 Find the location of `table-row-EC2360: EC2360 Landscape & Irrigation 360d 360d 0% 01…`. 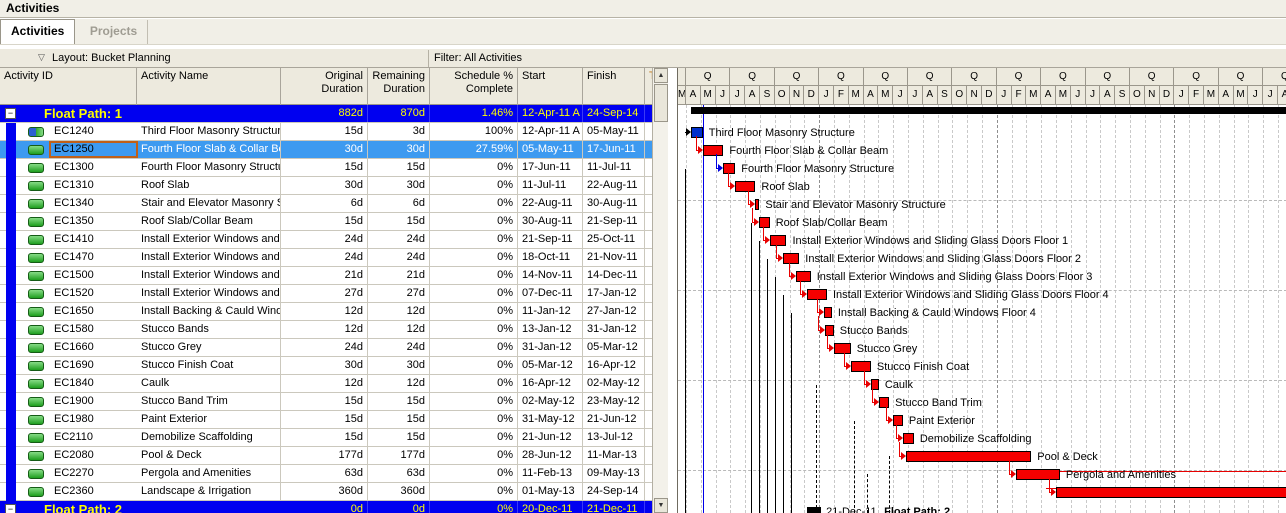

table-row-EC2360: EC2360 Landscape & Irrigation 360d 360d 0% 01… is located at coordinates (327, 492).